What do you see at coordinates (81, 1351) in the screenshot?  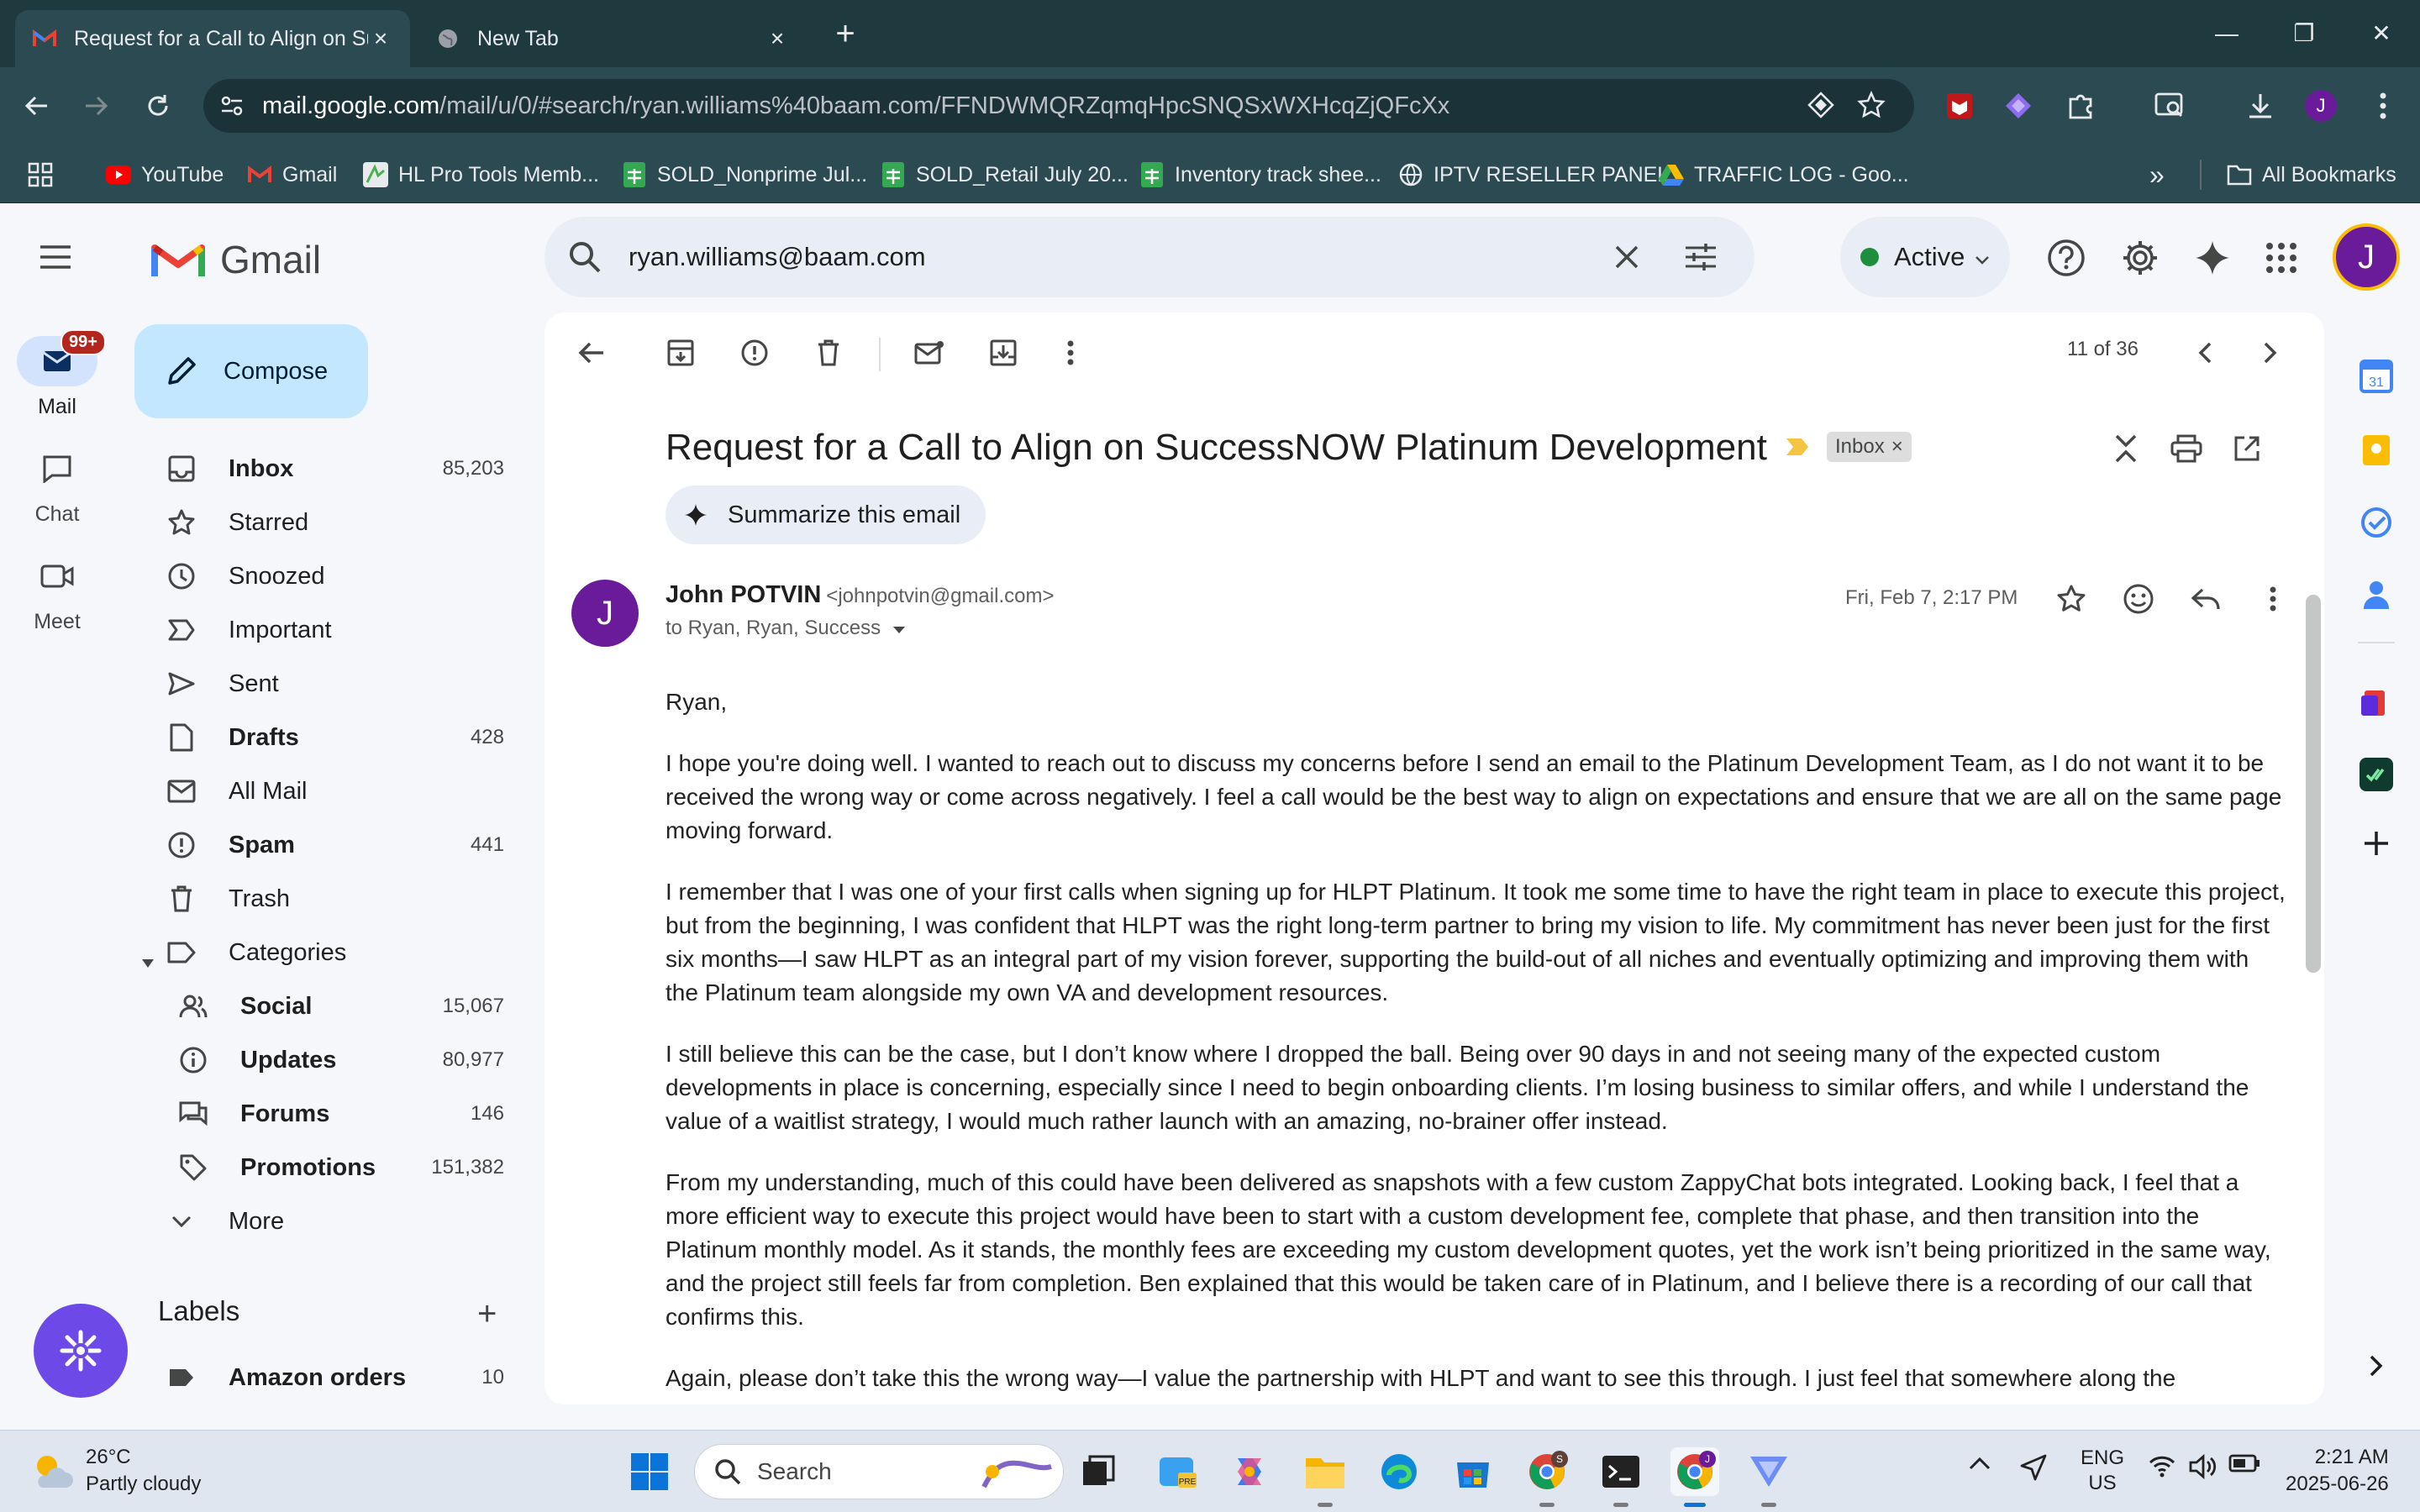 I see `assistant-fab` at bounding box center [81, 1351].